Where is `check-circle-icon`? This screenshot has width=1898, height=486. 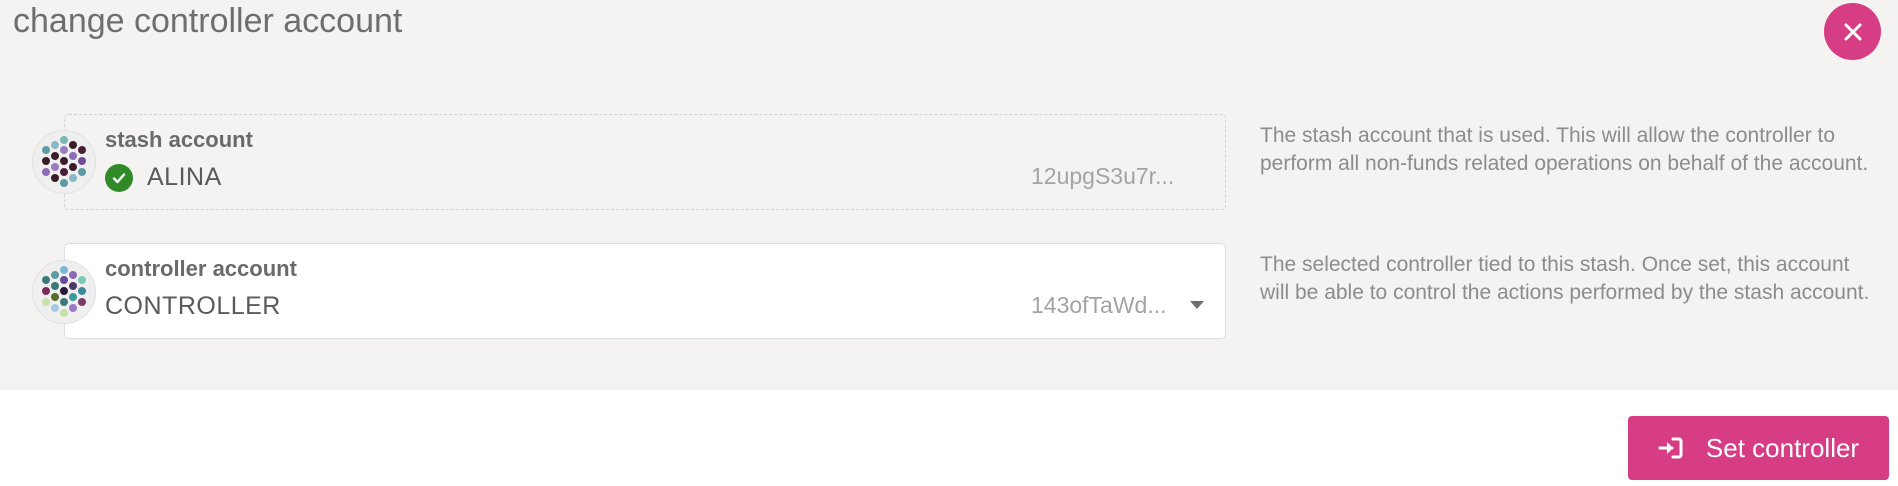 check-circle-icon is located at coordinates (119, 177).